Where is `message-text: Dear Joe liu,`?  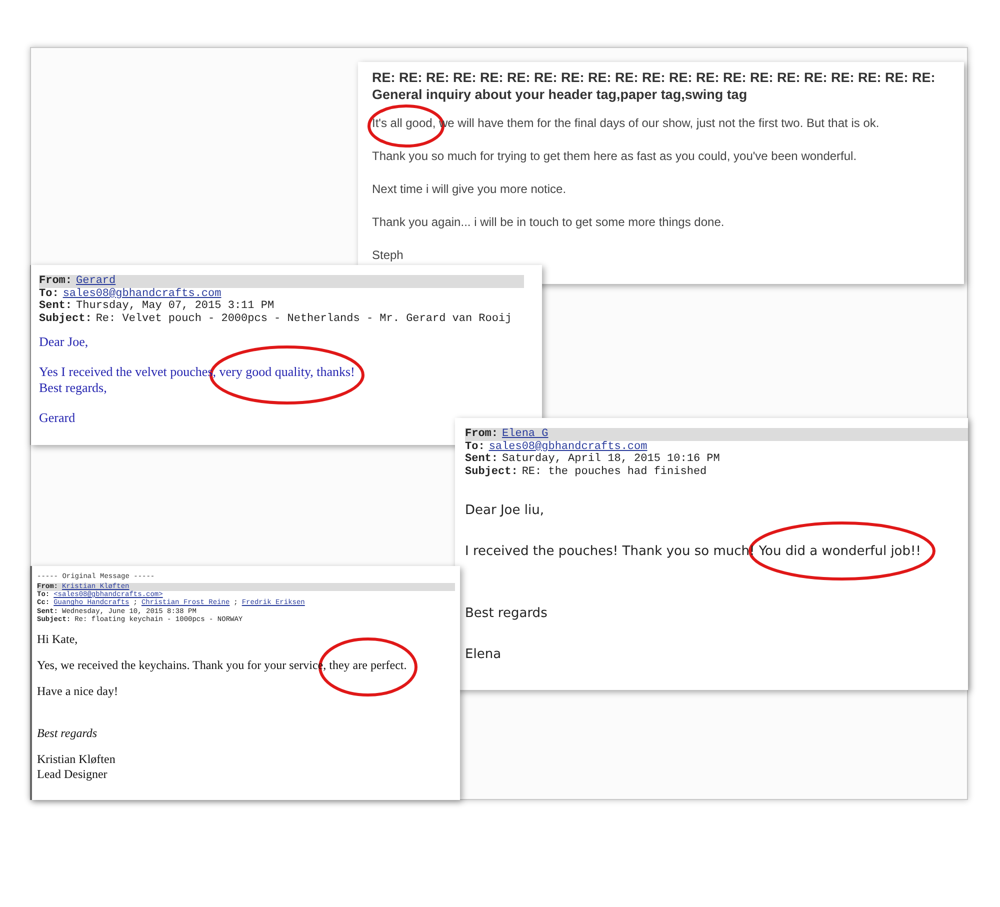
message-text: Dear Joe liu, is located at coordinates (504, 511).